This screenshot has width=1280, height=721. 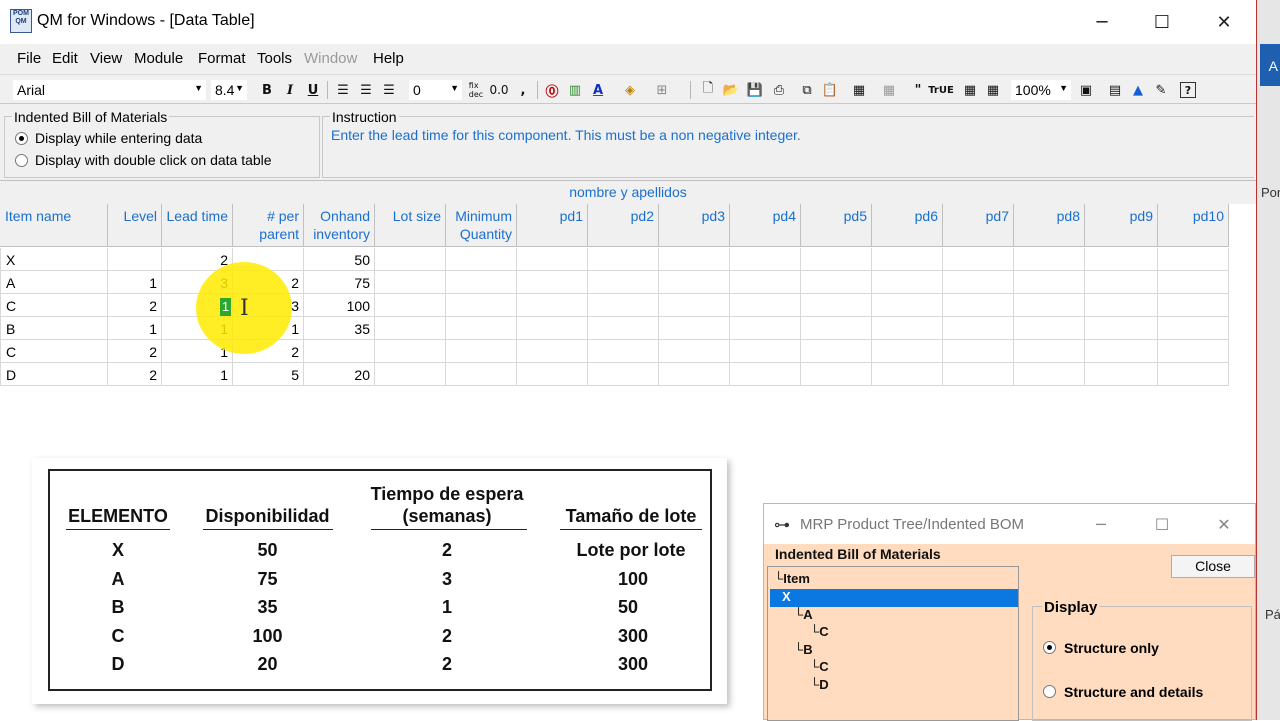 I want to click on save-icon: 💾, so click(x=755, y=90).